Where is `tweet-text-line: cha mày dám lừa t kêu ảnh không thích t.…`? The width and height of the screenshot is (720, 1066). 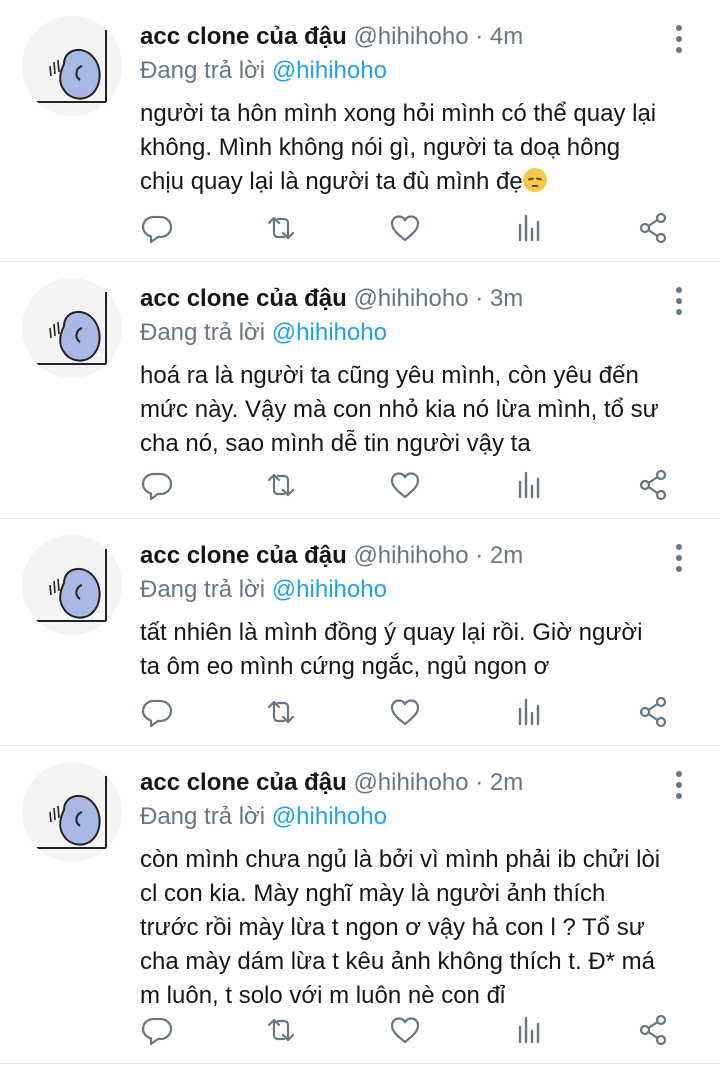 tweet-text-line: cha mày dám lừa t kêu ảnh không thích t.… is located at coordinates (397, 961).